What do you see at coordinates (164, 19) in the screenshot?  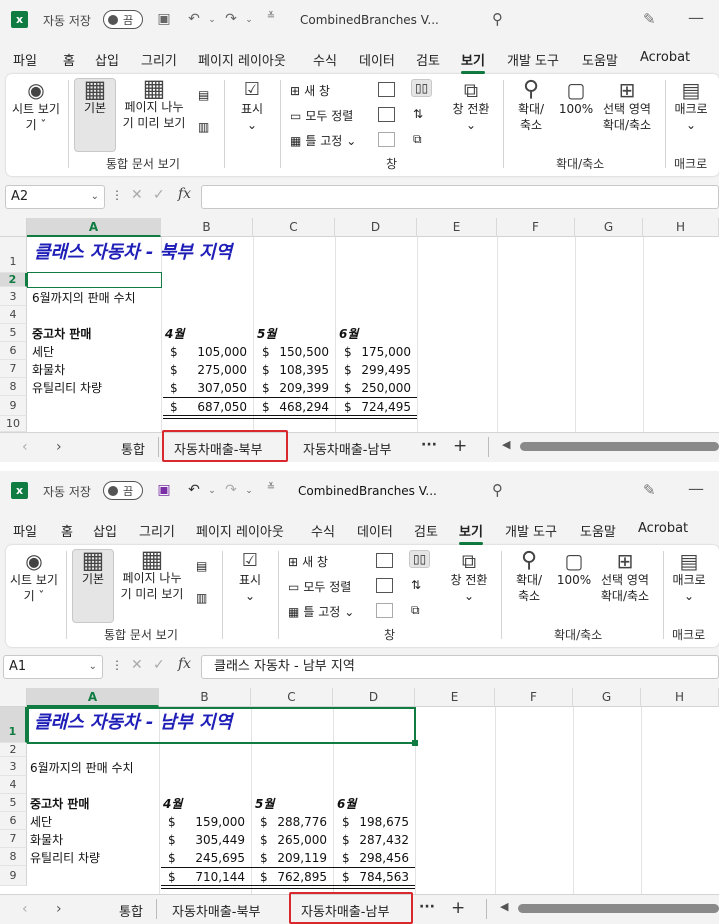 I see `save-icon: ▣` at bounding box center [164, 19].